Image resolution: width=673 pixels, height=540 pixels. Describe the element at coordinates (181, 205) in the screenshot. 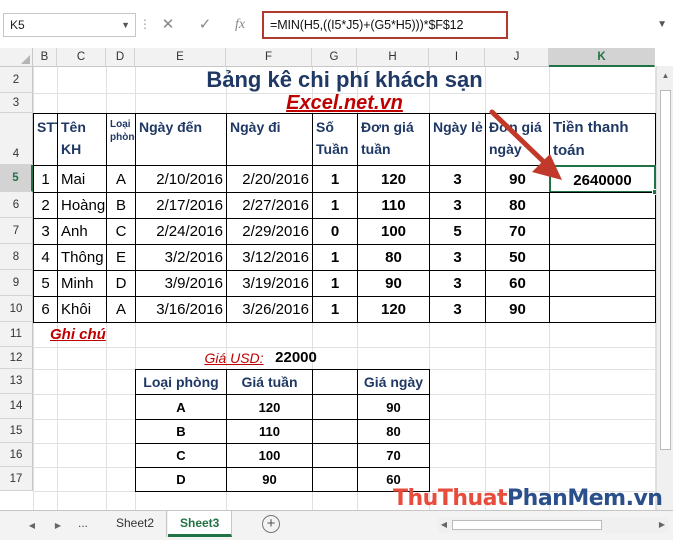

I see `cell-ngay-den: 2/17/2016` at that location.